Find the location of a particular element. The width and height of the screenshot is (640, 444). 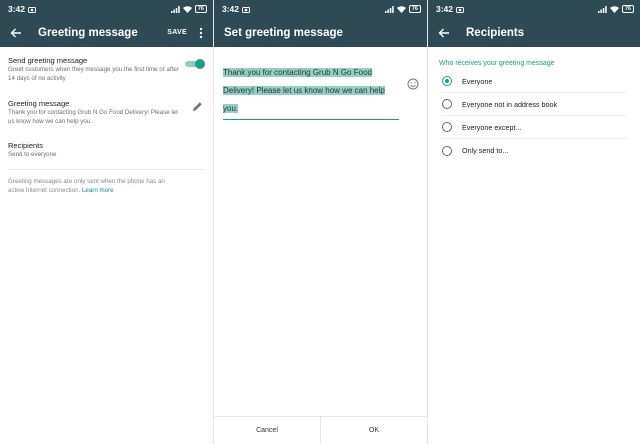

option-label: Everyone is located at coordinates (477, 81).